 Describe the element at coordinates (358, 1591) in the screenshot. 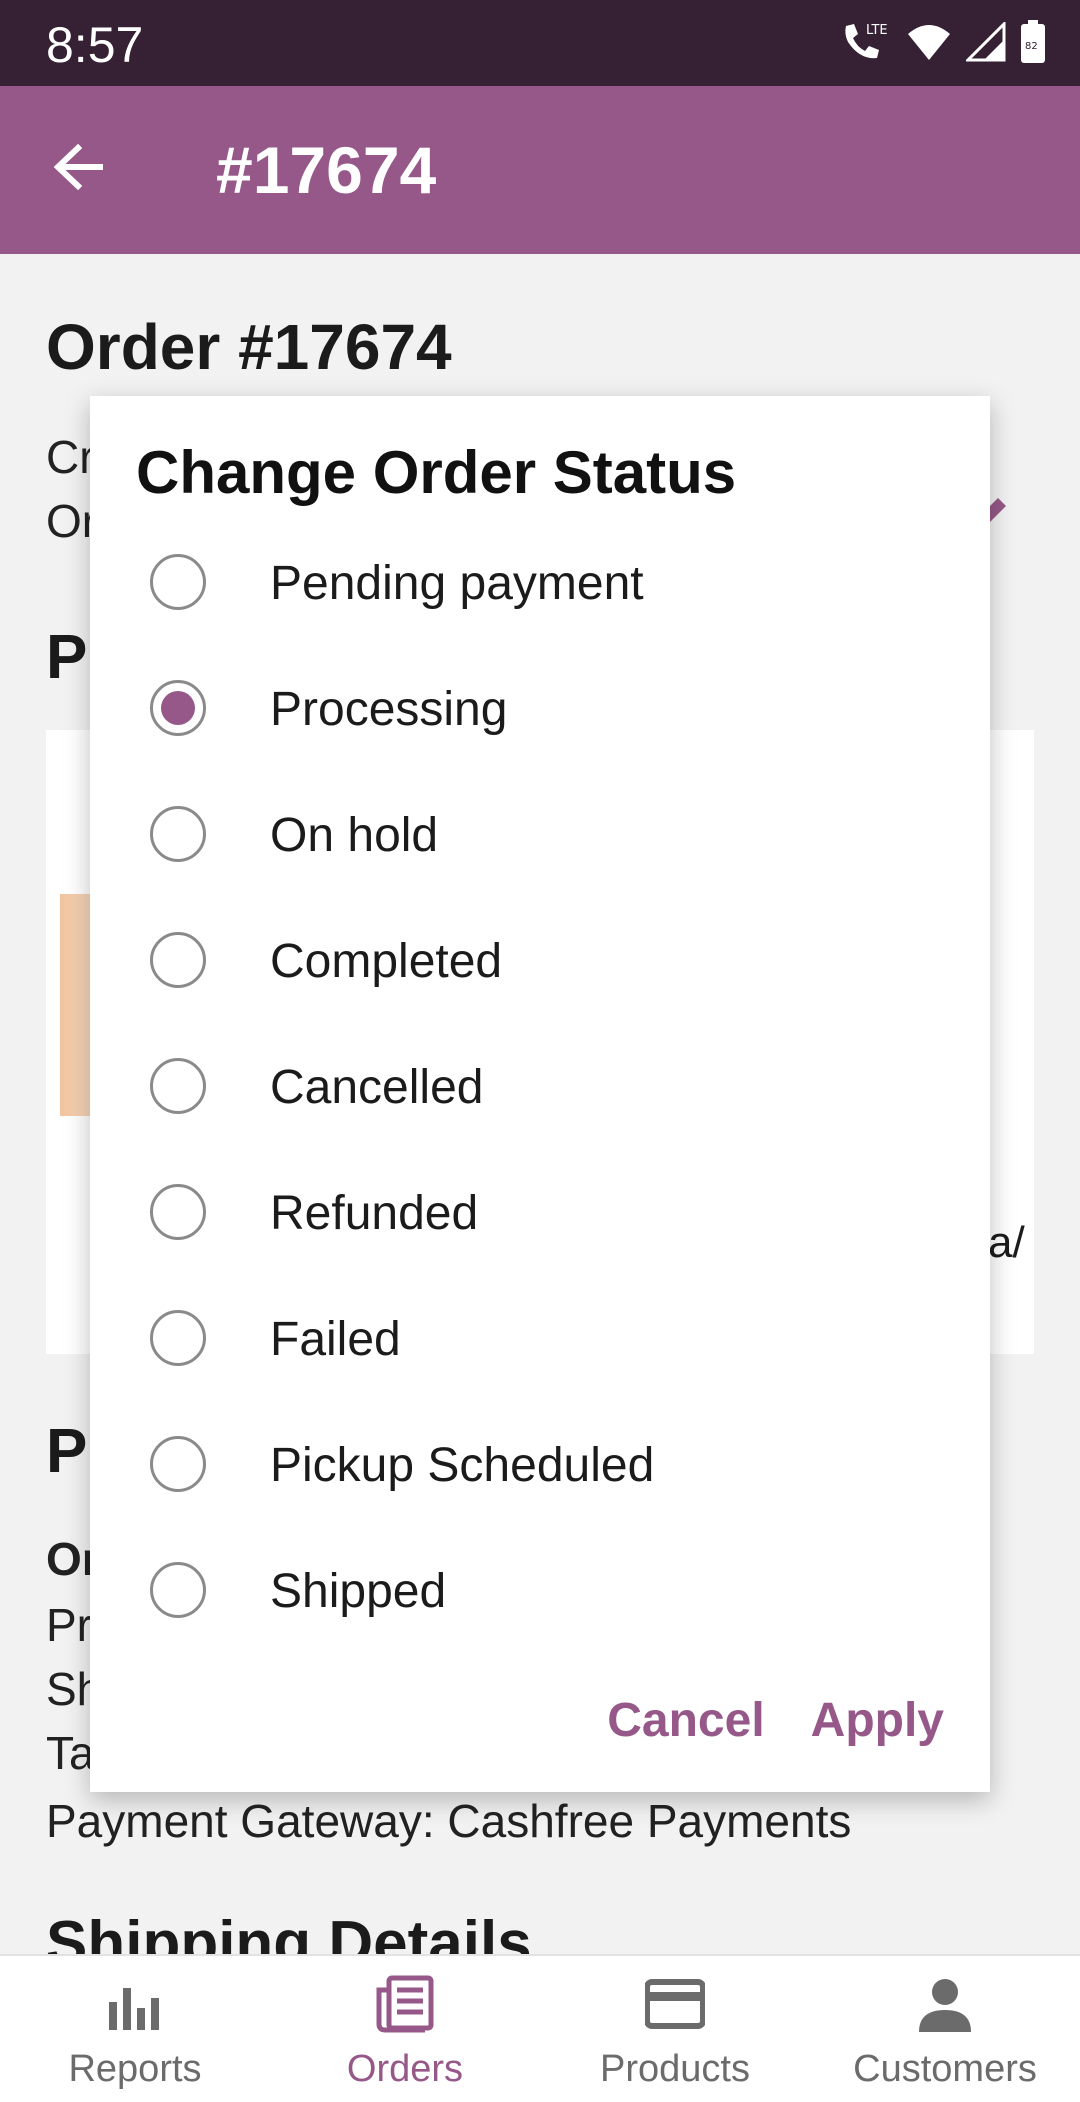

I see `status-option-label: Shipped` at that location.